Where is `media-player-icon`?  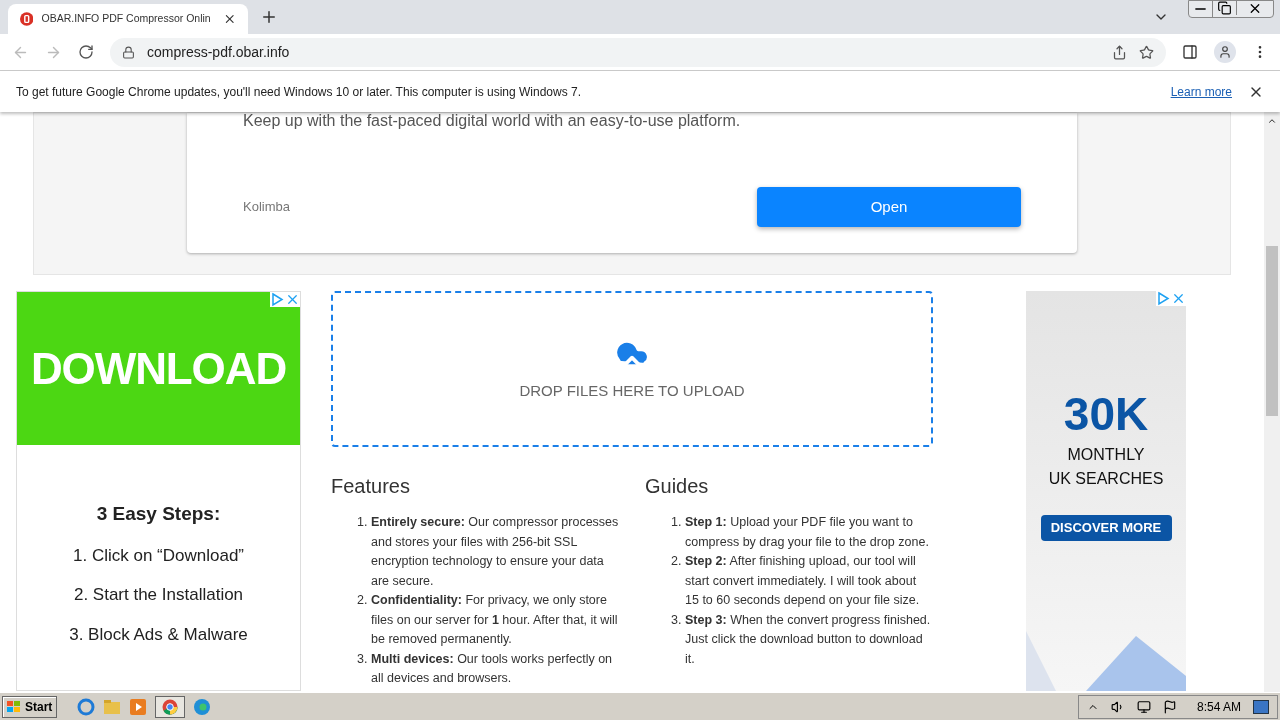
media-player-icon is located at coordinates (138, 706).